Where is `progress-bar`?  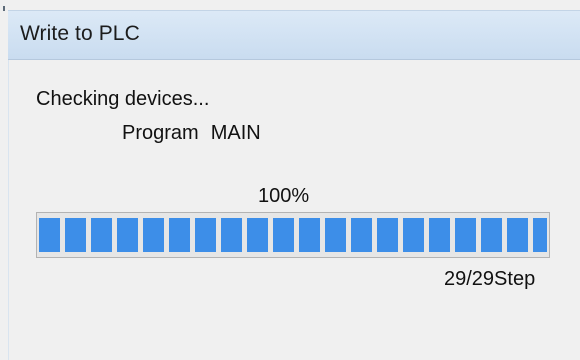
progress-bar is located at coordinates (293, 235).